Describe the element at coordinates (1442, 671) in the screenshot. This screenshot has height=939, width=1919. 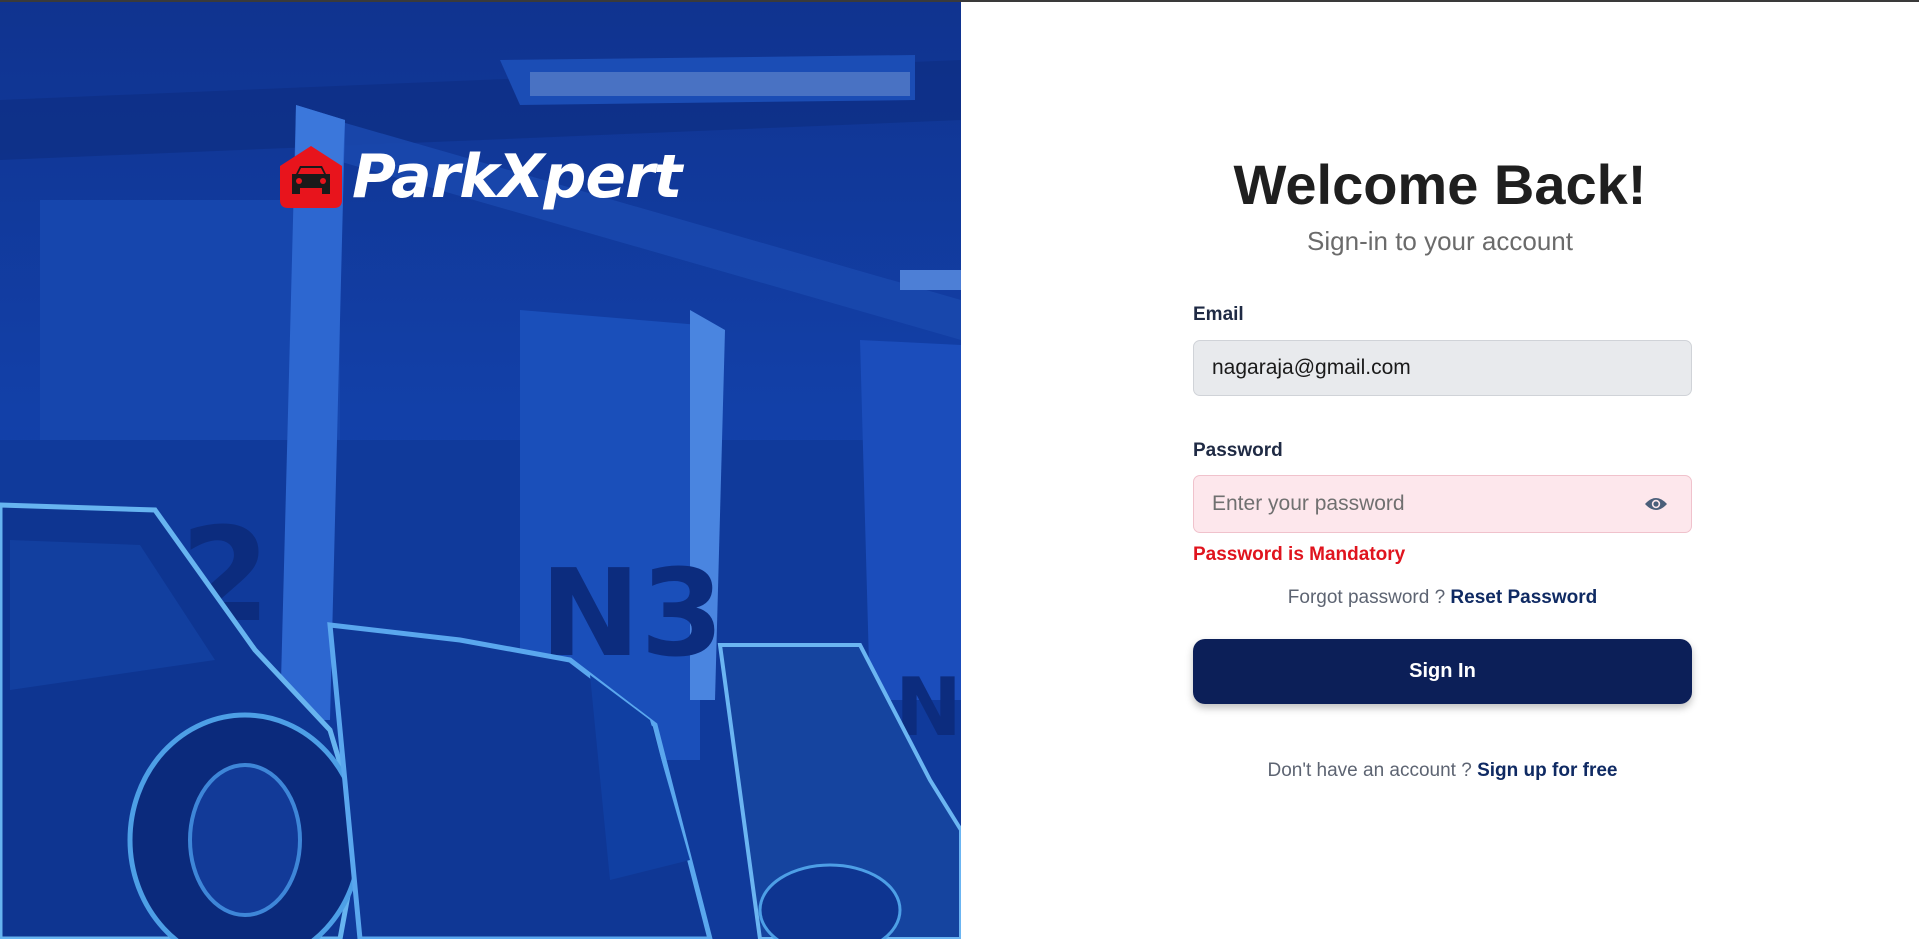
I see `sign-in-button: Sign In` at that location.